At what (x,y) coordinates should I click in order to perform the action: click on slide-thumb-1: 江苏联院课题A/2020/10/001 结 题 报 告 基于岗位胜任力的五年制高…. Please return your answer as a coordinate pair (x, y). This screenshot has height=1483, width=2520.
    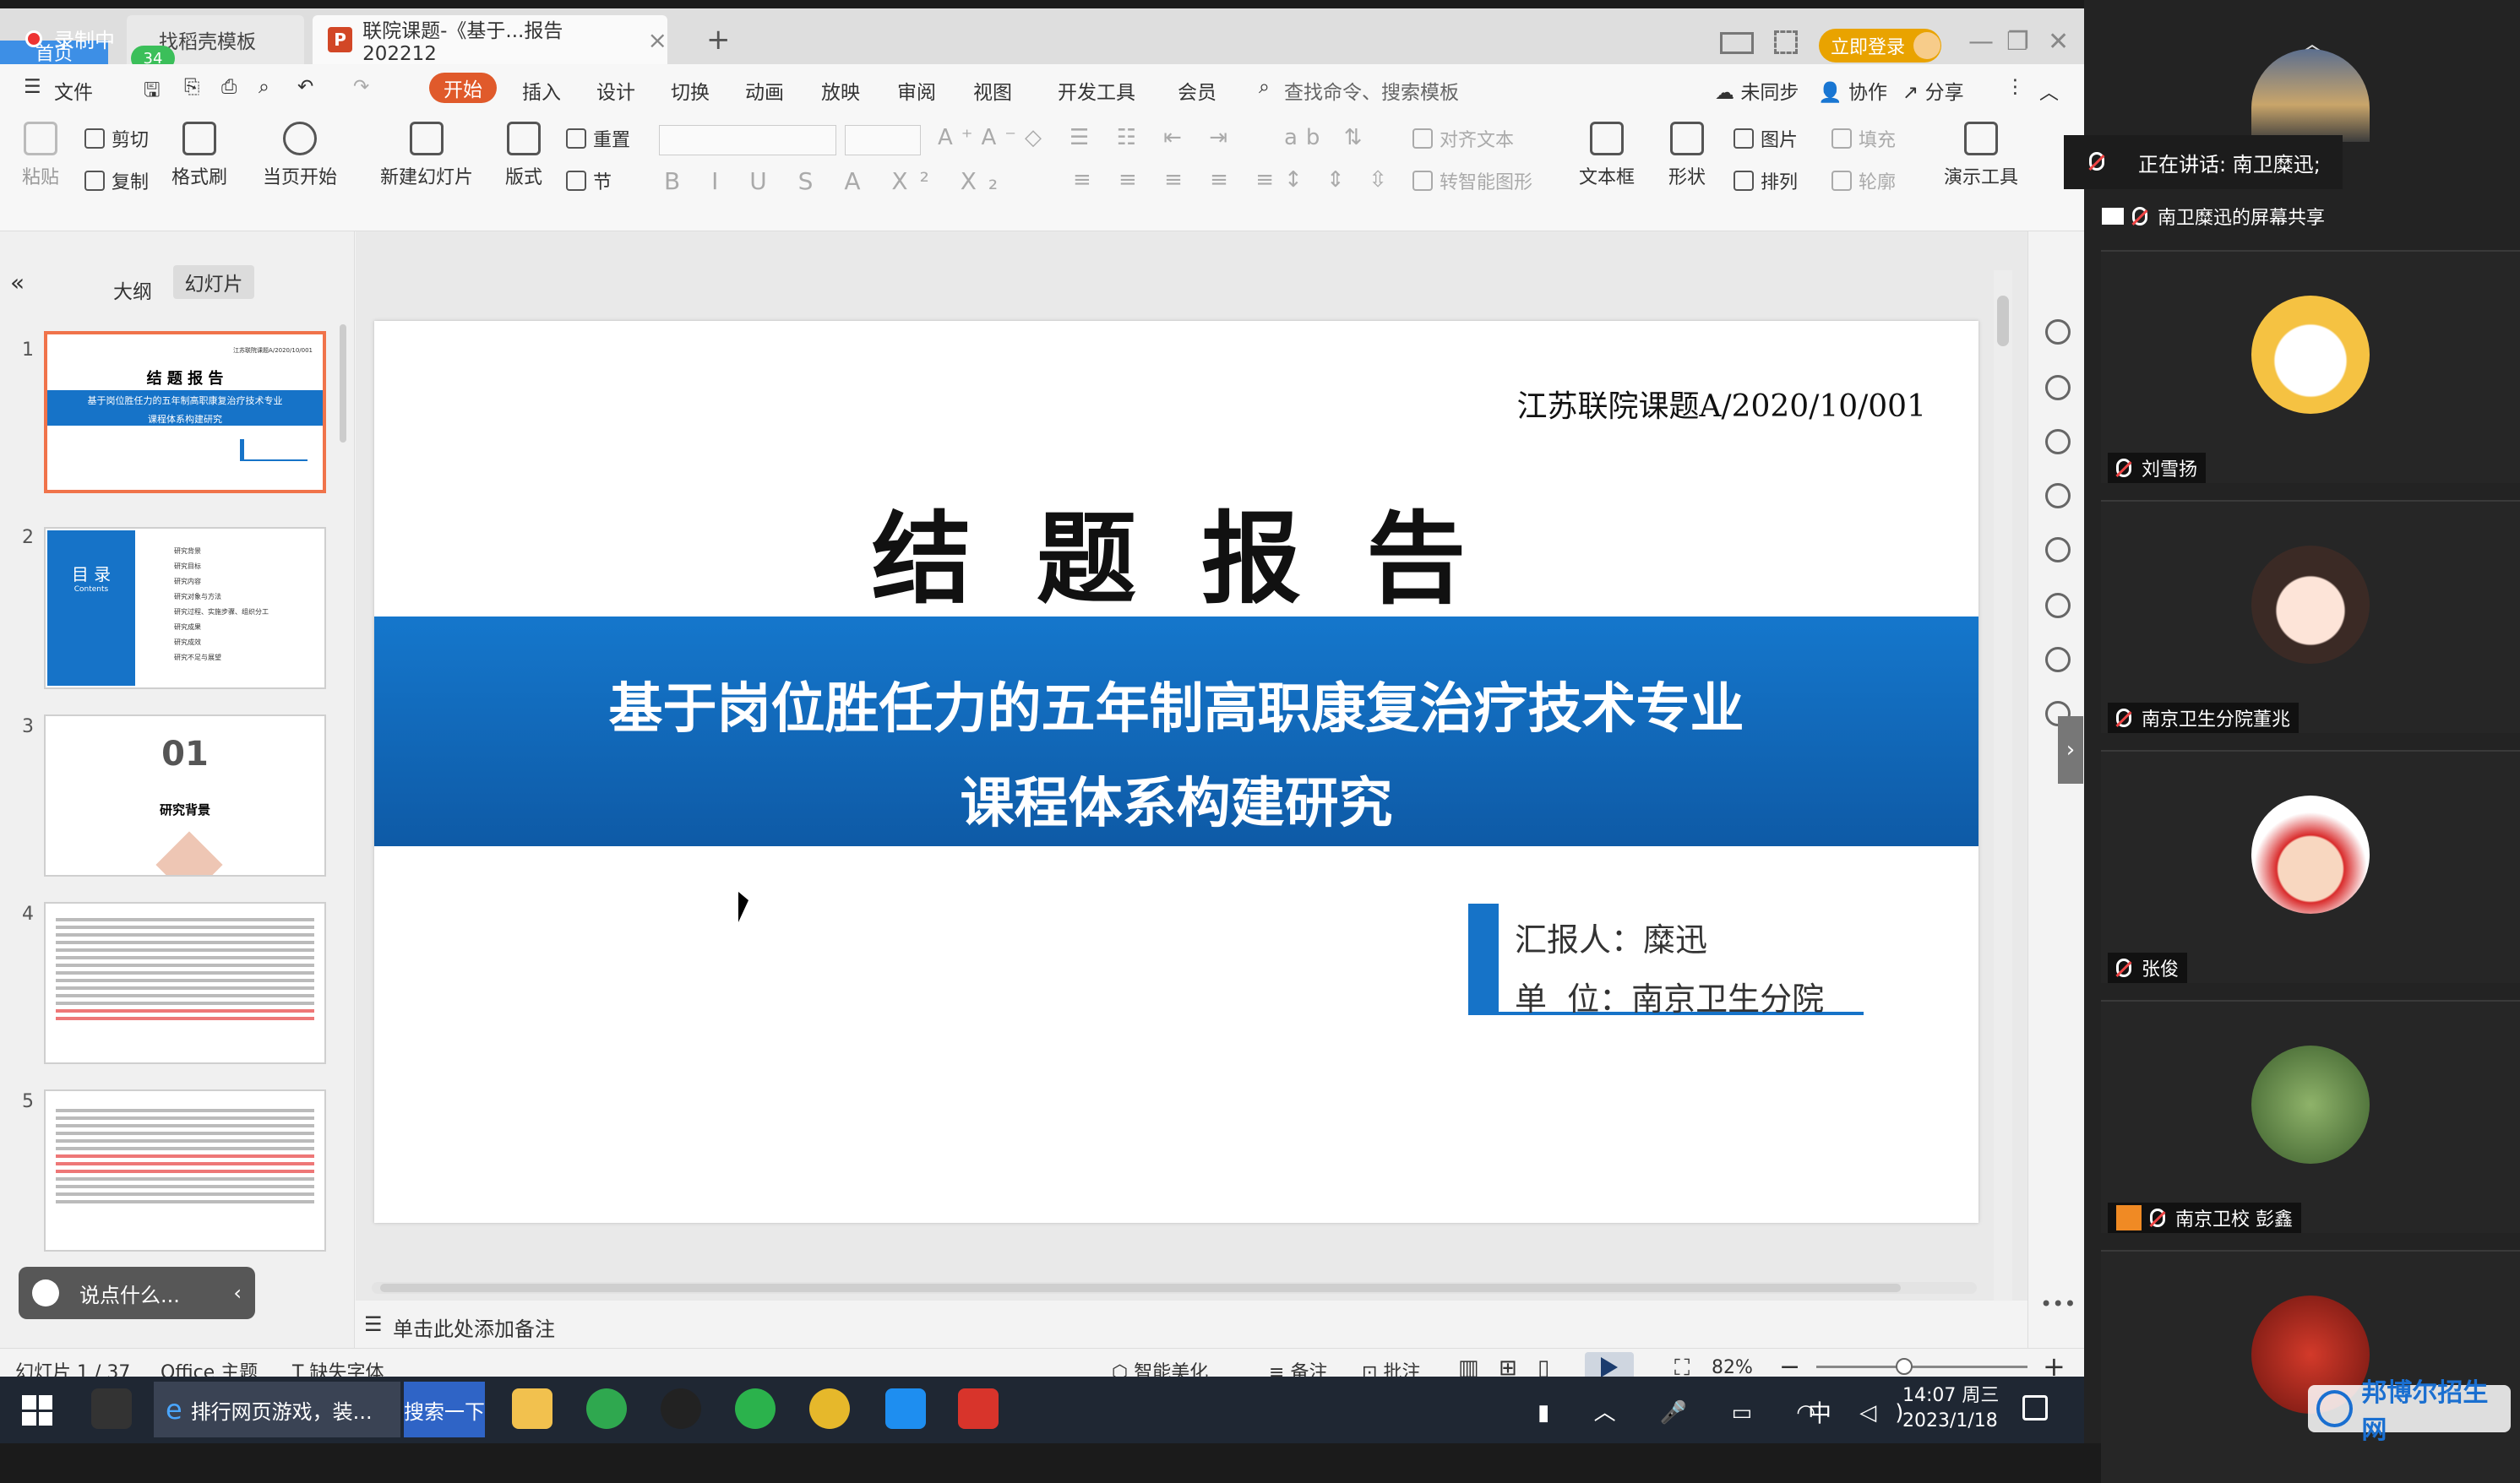
    Looking at the image, I should click on (185, 412).